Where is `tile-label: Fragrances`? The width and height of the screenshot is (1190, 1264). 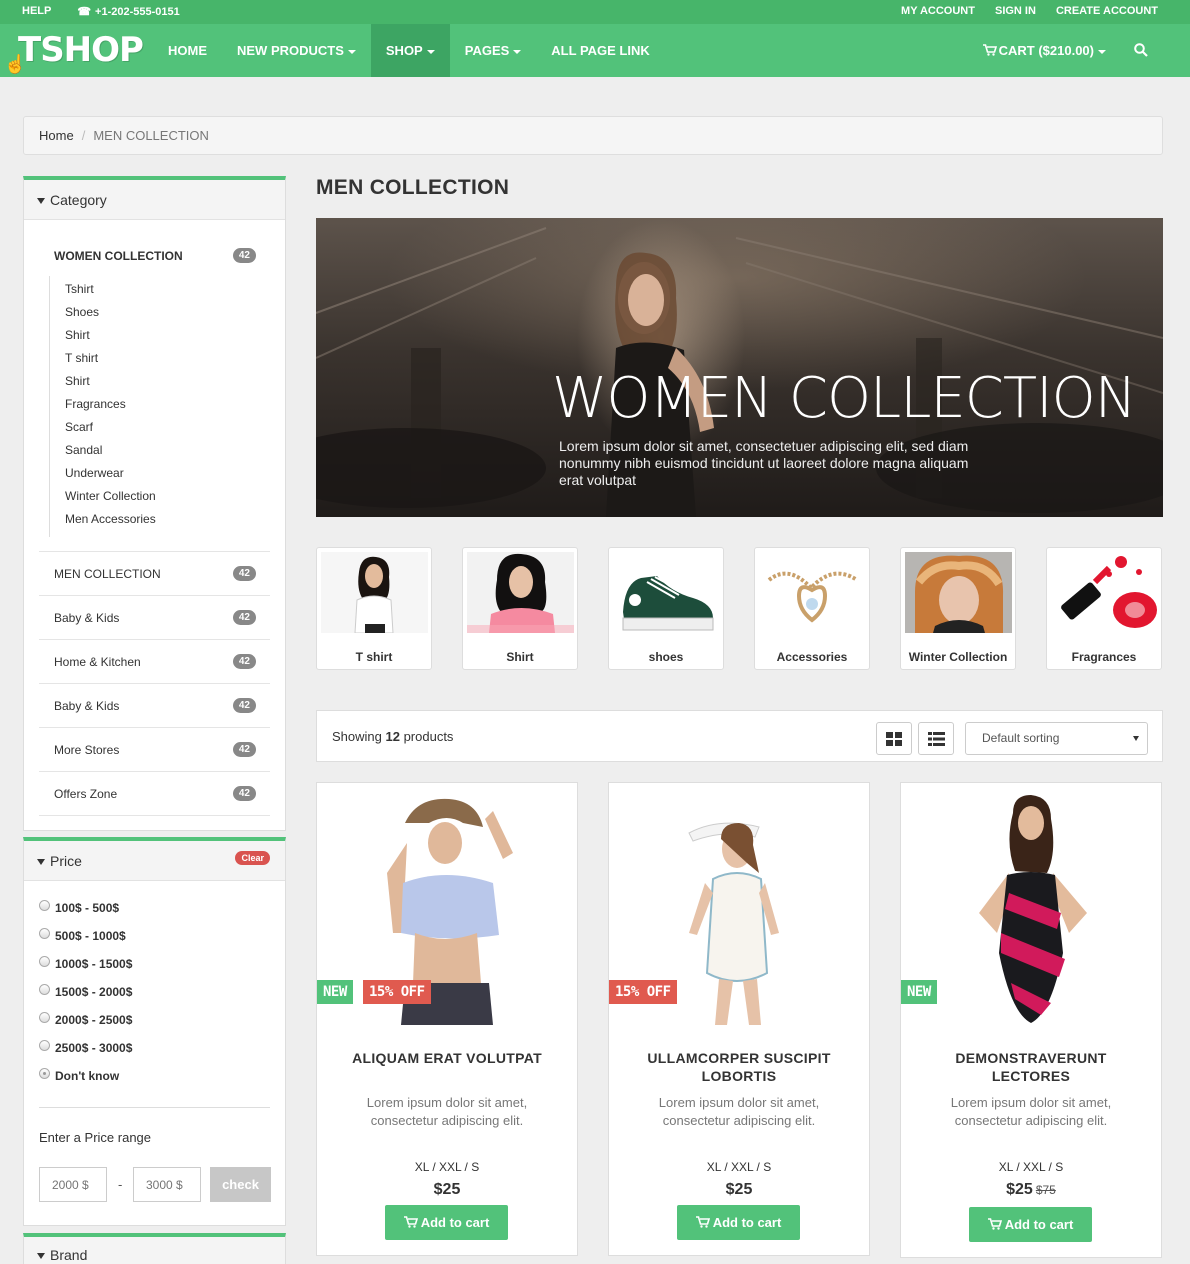 tile-label: Fragrances is located at coordinates (1104, 657).